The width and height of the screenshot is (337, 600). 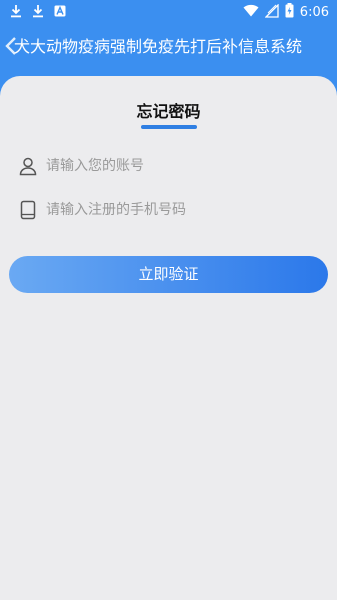 What do you see at coordinates (169, 127) in the screenshot?
I see `title-underline` at bounding box center [169, 127].